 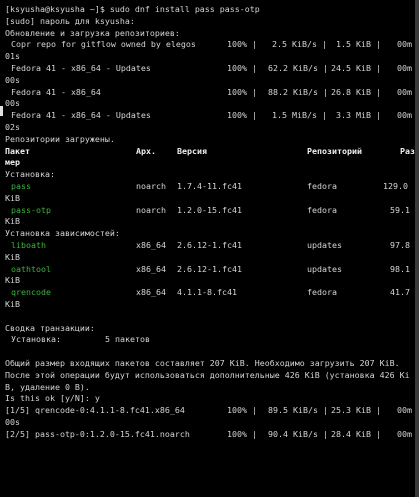 I want to click on terminal-text: Репозиторий, so click(x=334, y=150).